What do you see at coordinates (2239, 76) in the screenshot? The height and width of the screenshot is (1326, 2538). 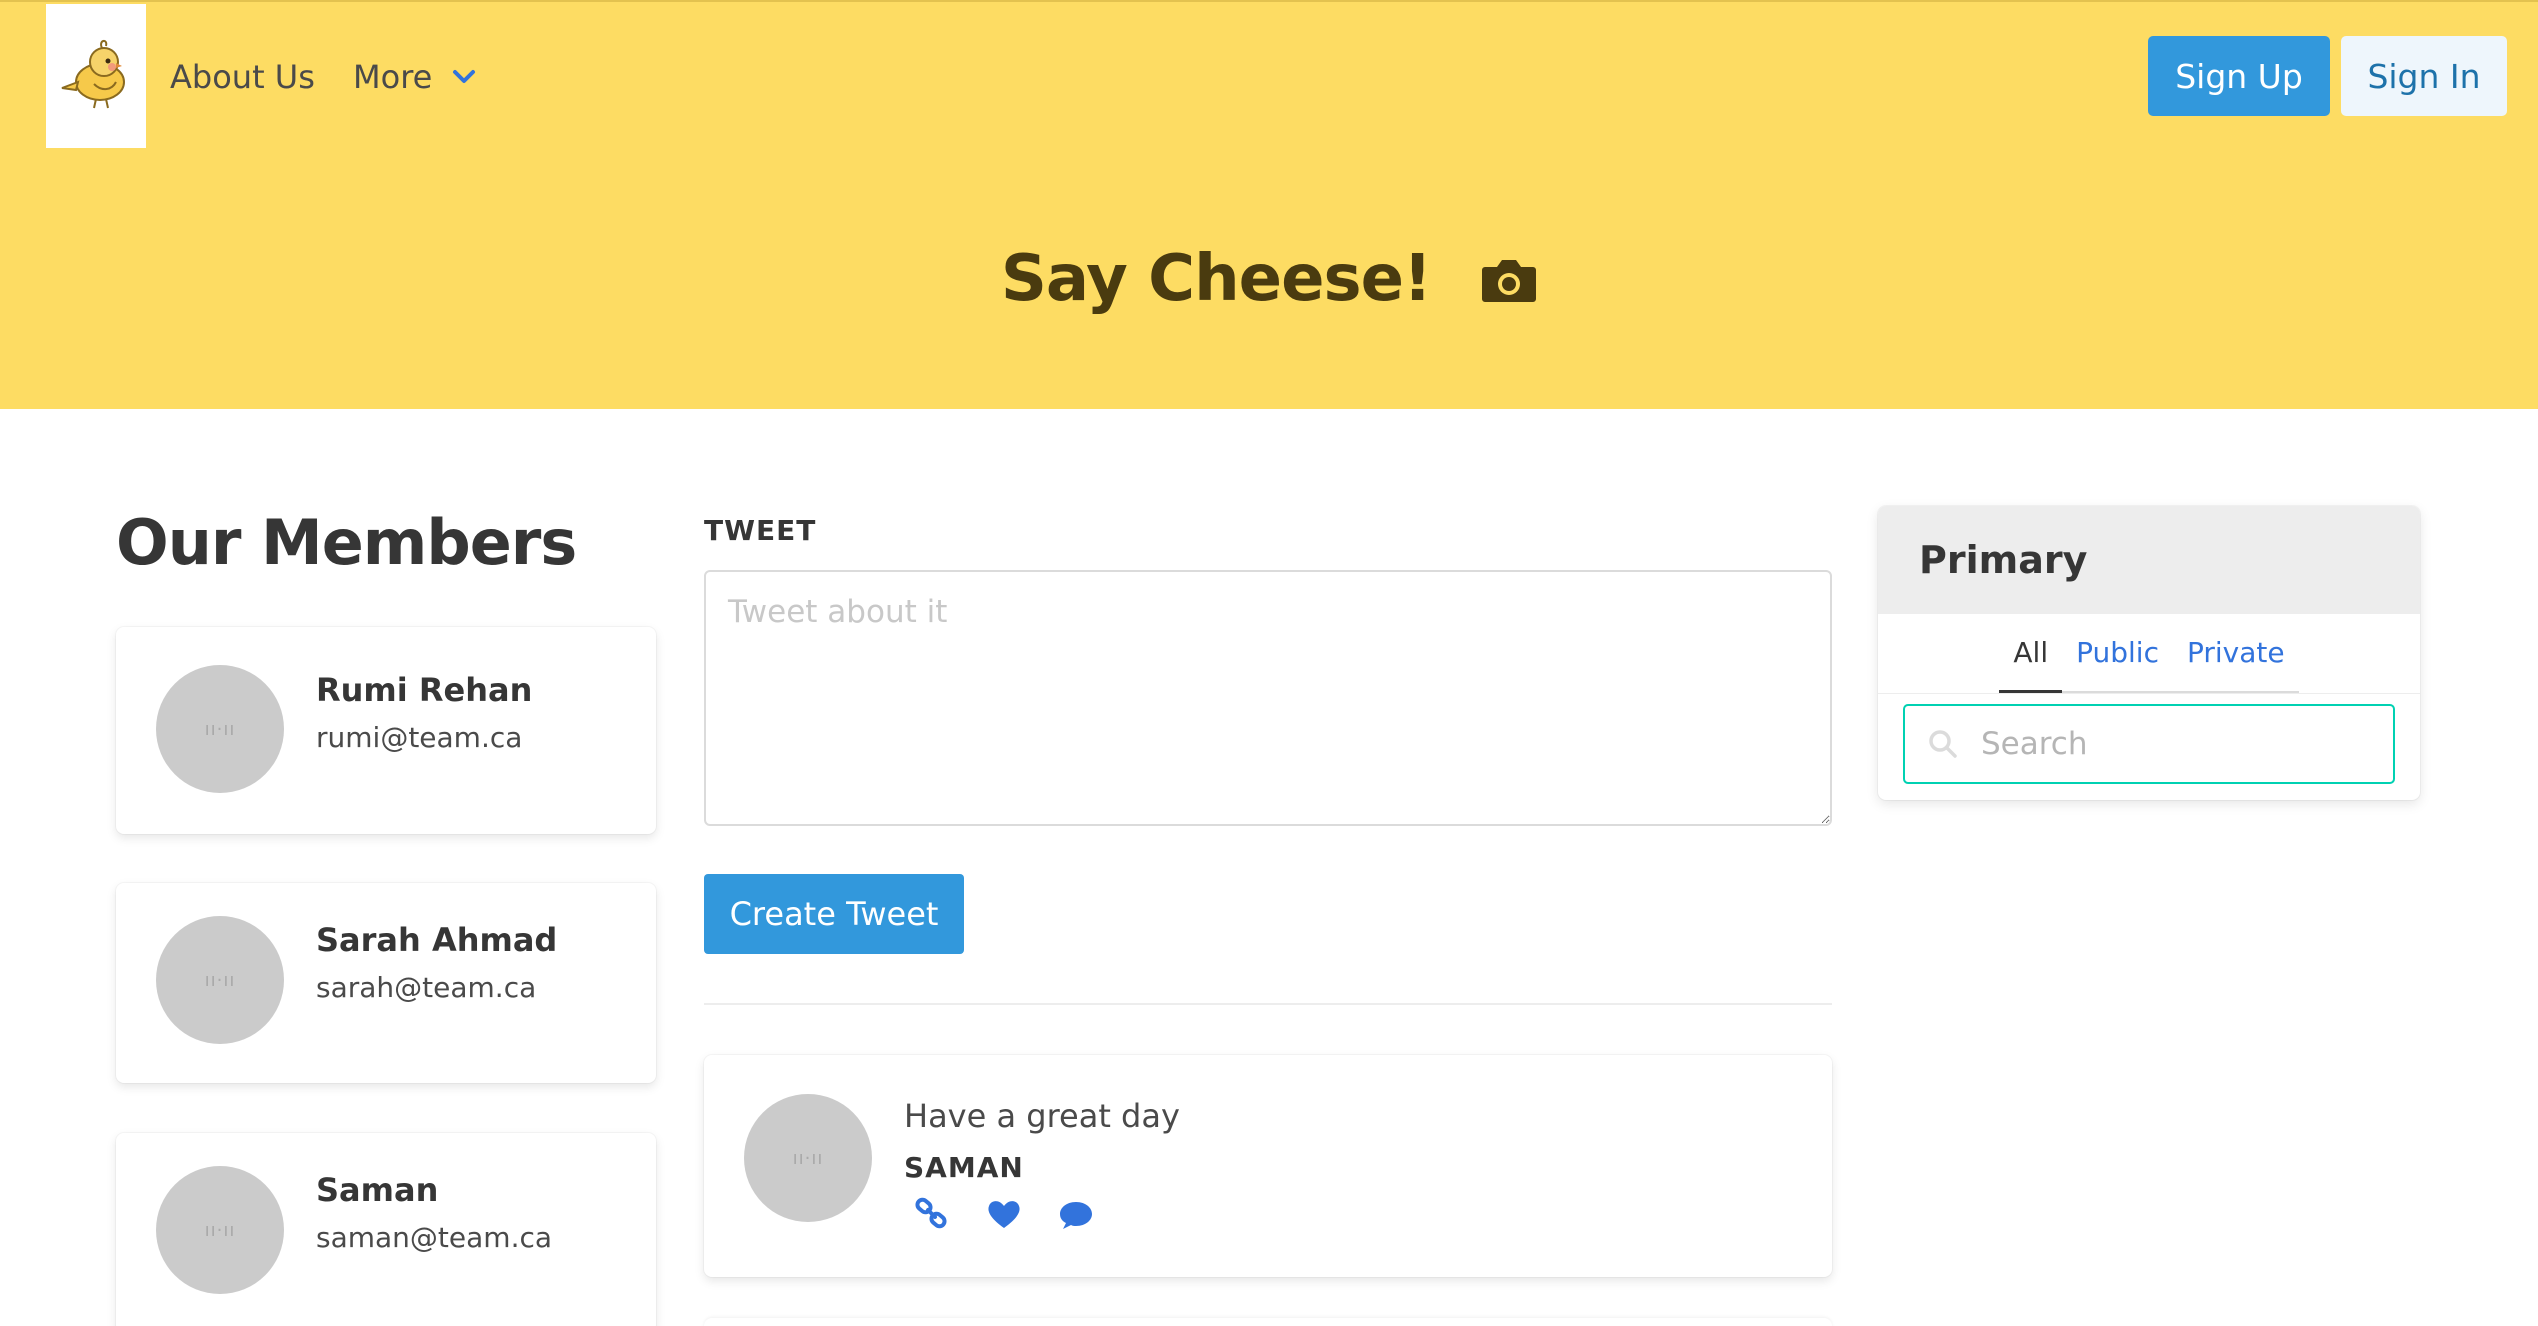 I see `sign-up-button: Sign Up` at bounding box center [2239, 76].